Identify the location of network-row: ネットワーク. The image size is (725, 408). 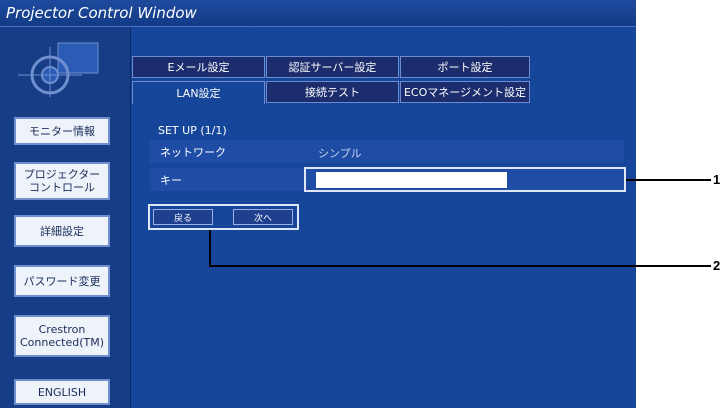
(387, 151).